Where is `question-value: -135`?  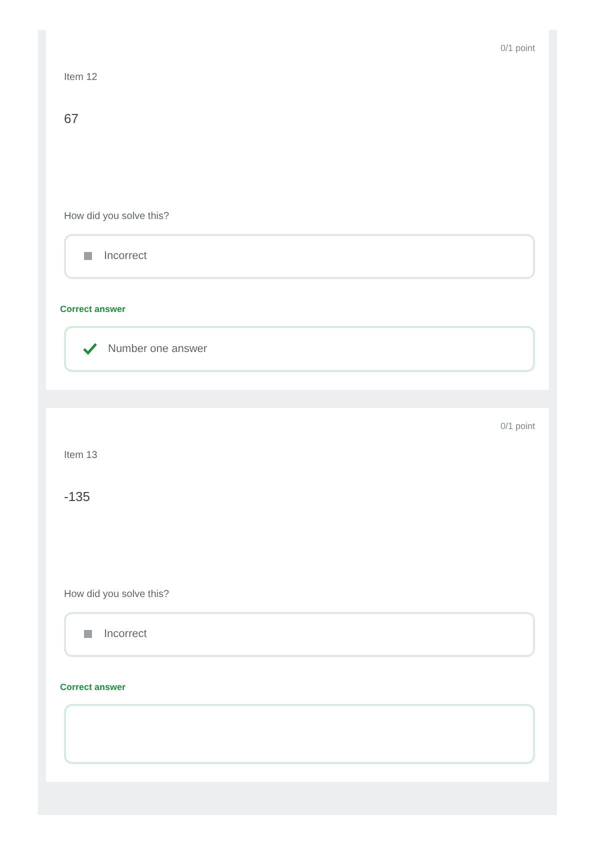 question-value: -135 is located at coordinates (77, 496).